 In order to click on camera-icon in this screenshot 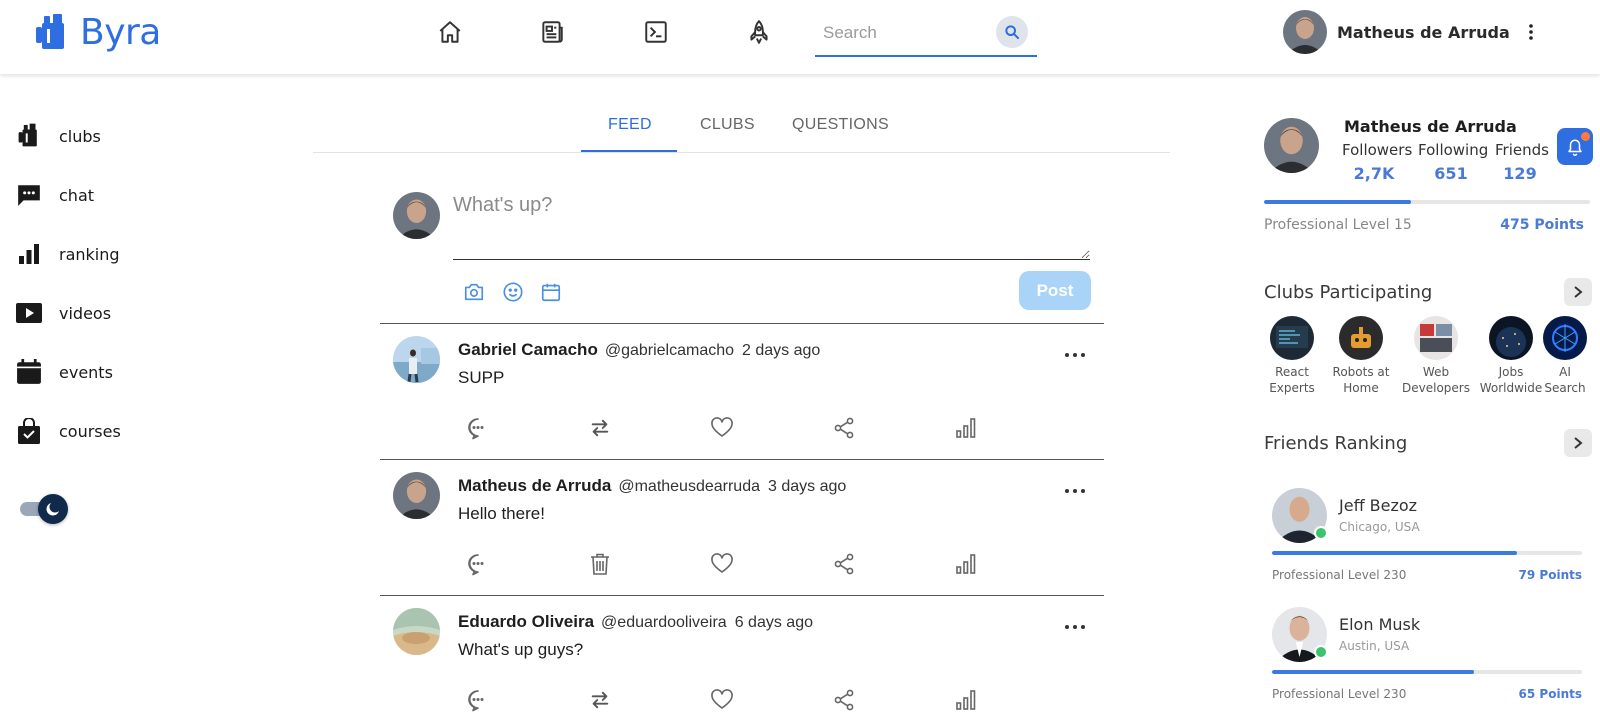, I will do `click(474, 292)`.